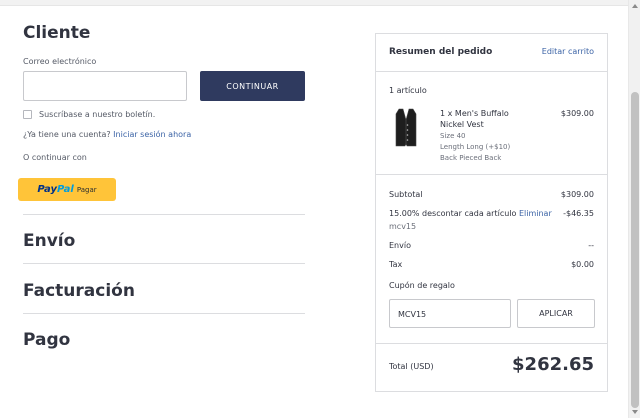 This screenshot has height=418, width=640. Describe the element at coordinates (400, 245) in the screenshot. I see `shipping-label: Envío` at that location.